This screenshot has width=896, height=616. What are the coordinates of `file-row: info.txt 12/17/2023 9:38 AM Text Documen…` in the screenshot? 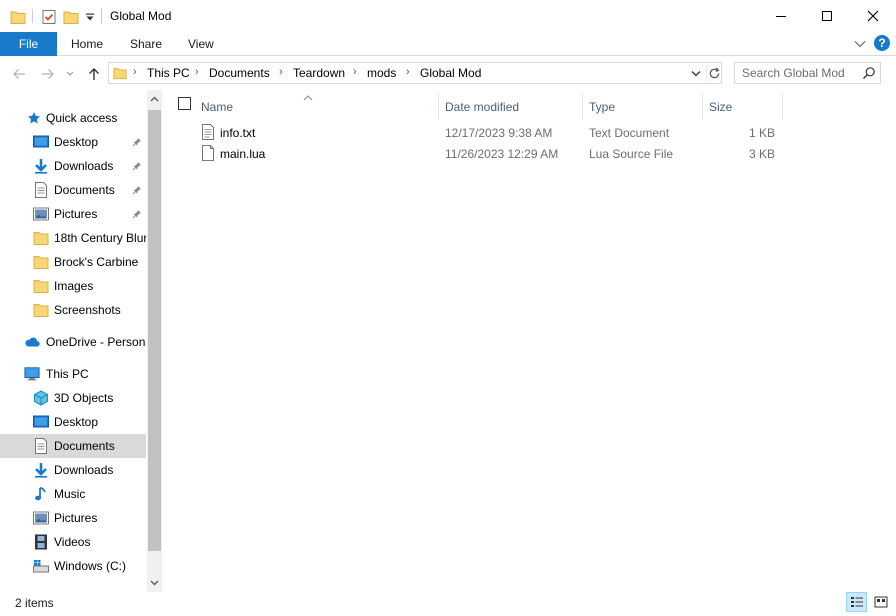 It's located at (491, 132).